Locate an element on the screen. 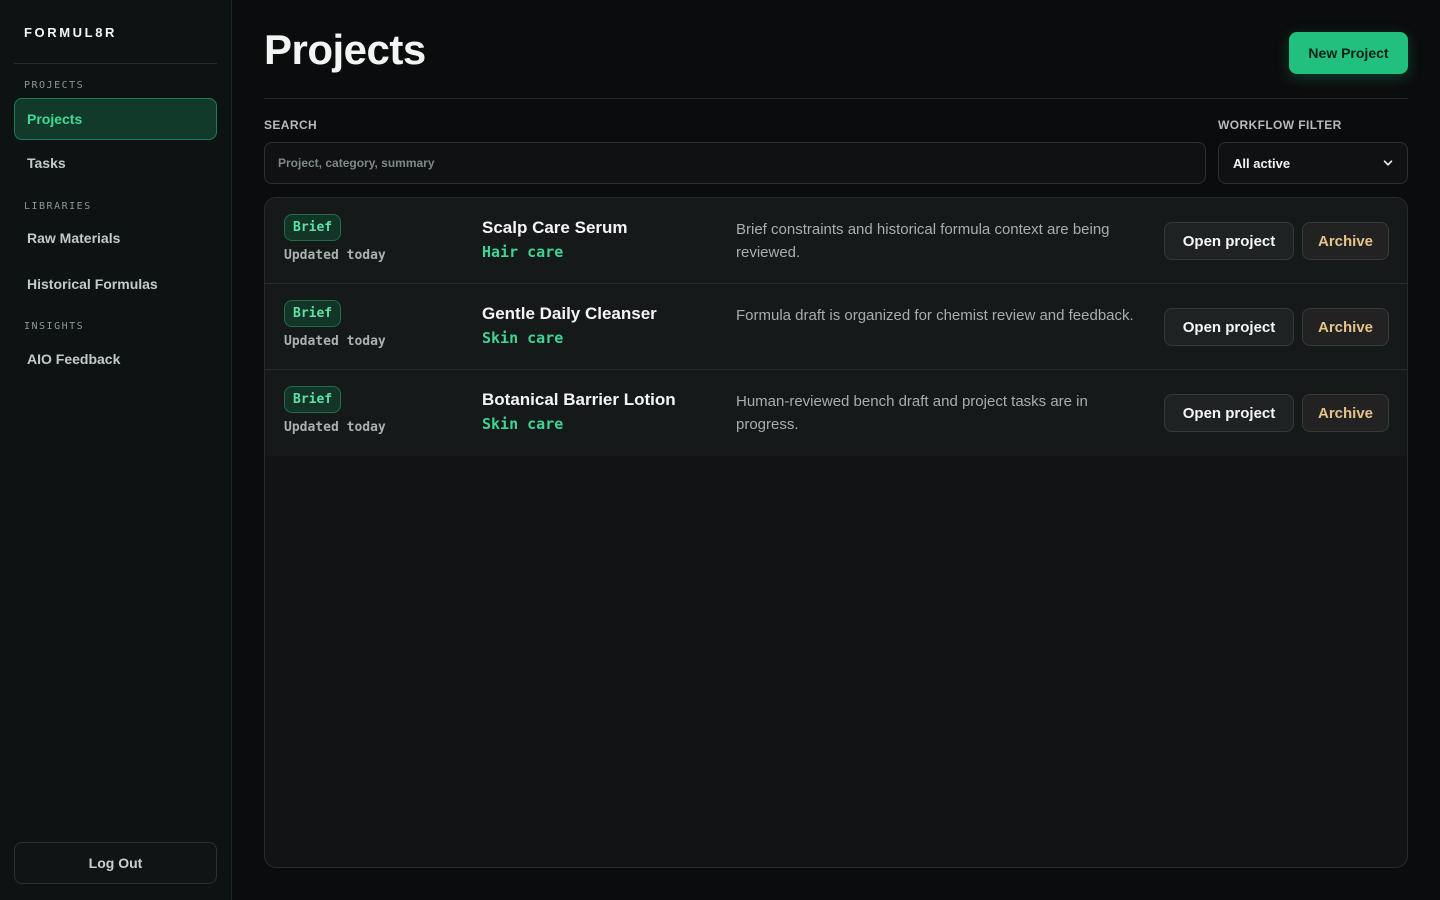 This screenshot has width=1440, height=900. sidebar-item-historical-formulas: Historical Formulas is located at coordinates (115, 284).